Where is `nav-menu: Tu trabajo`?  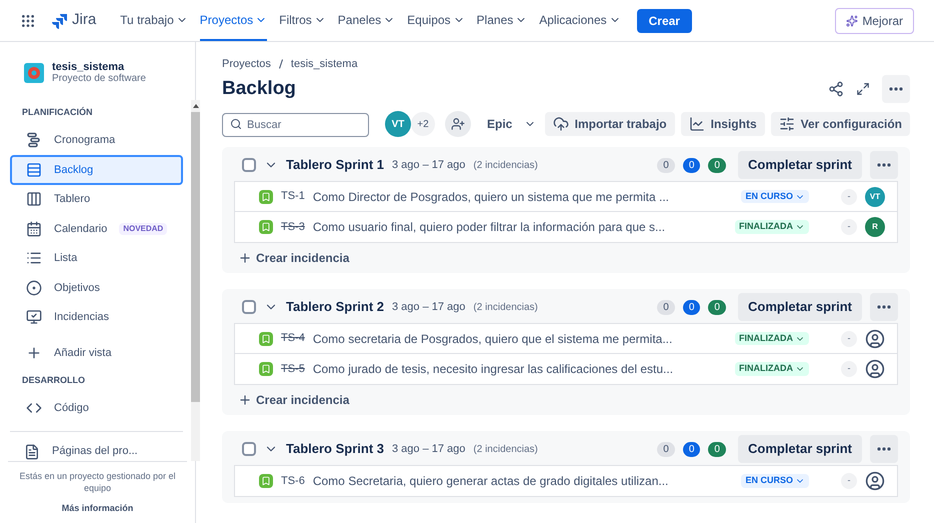
nav-menu: Tu trabajo is located at coordinates (154, 20).